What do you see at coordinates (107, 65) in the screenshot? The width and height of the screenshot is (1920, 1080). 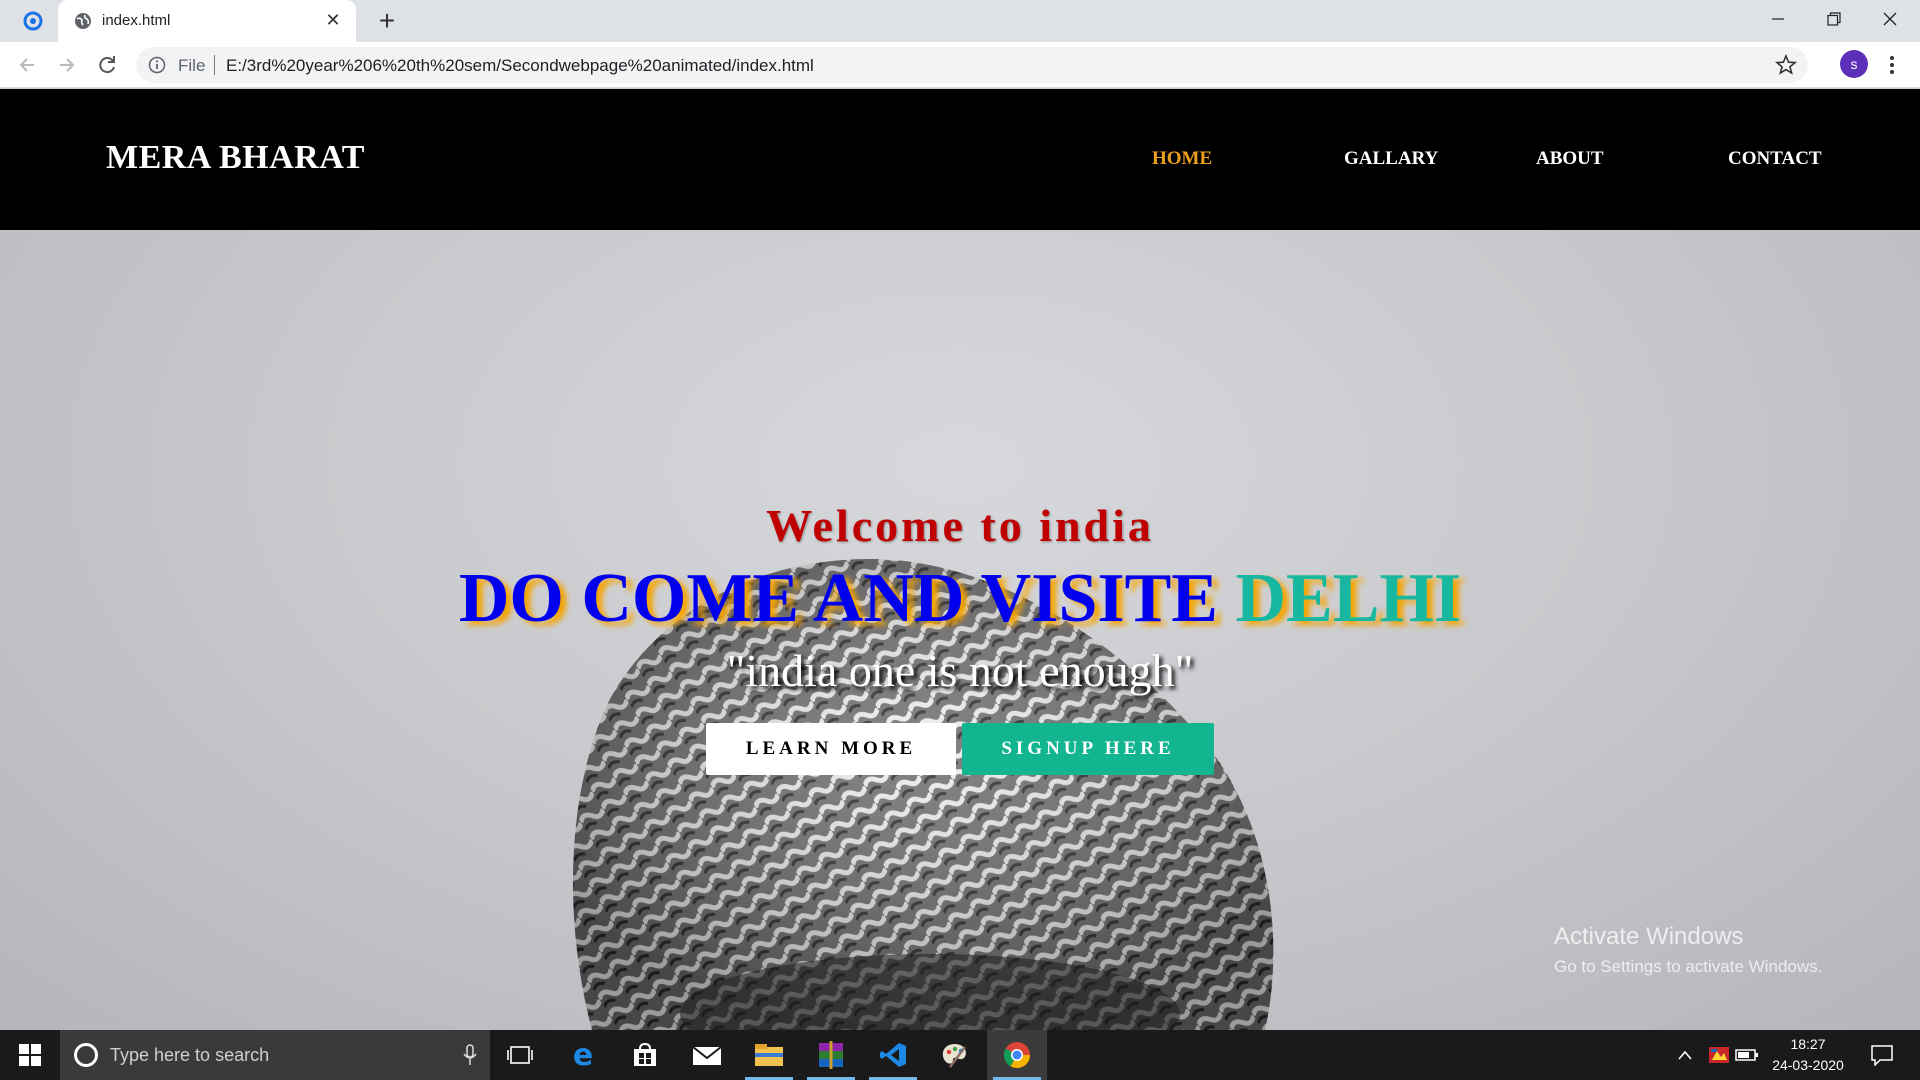 I see `reload-icon` at bounding box center [107, 65].